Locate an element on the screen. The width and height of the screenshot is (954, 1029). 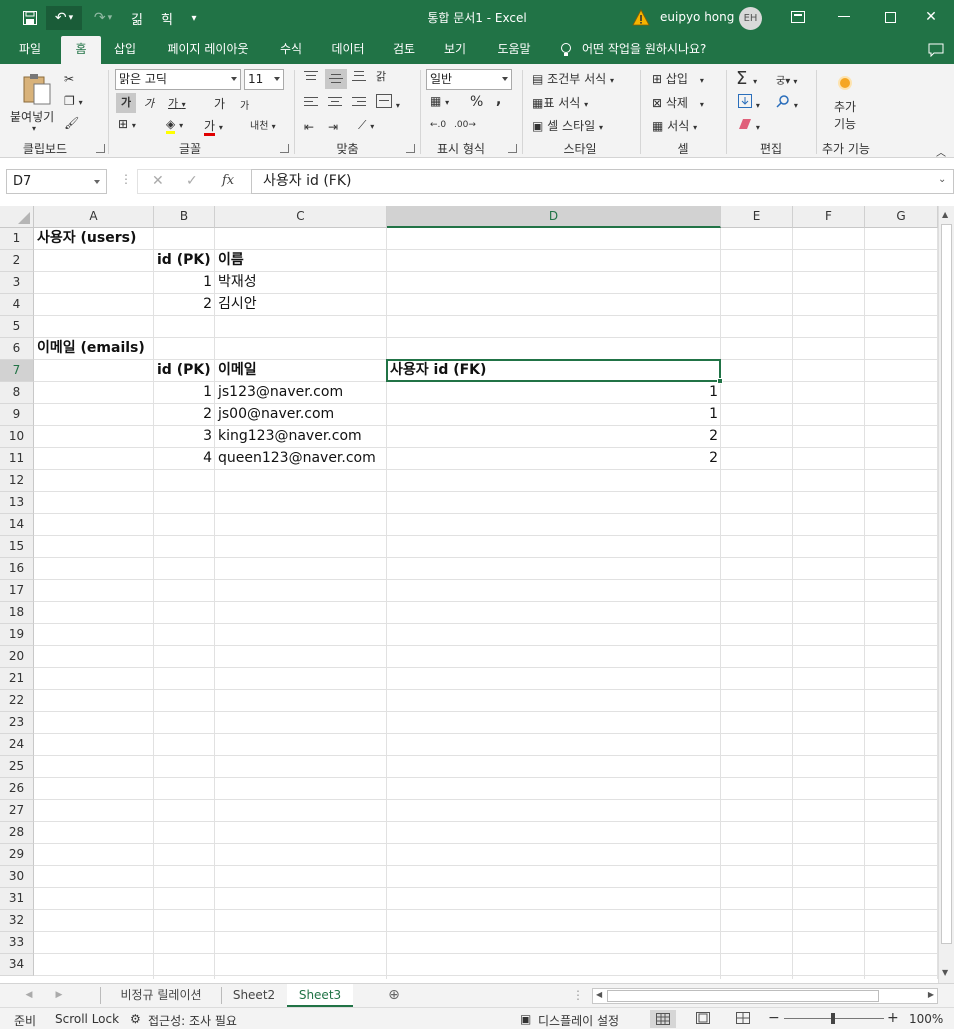
row-header-6: 6 is located at coordinates (17, 349).